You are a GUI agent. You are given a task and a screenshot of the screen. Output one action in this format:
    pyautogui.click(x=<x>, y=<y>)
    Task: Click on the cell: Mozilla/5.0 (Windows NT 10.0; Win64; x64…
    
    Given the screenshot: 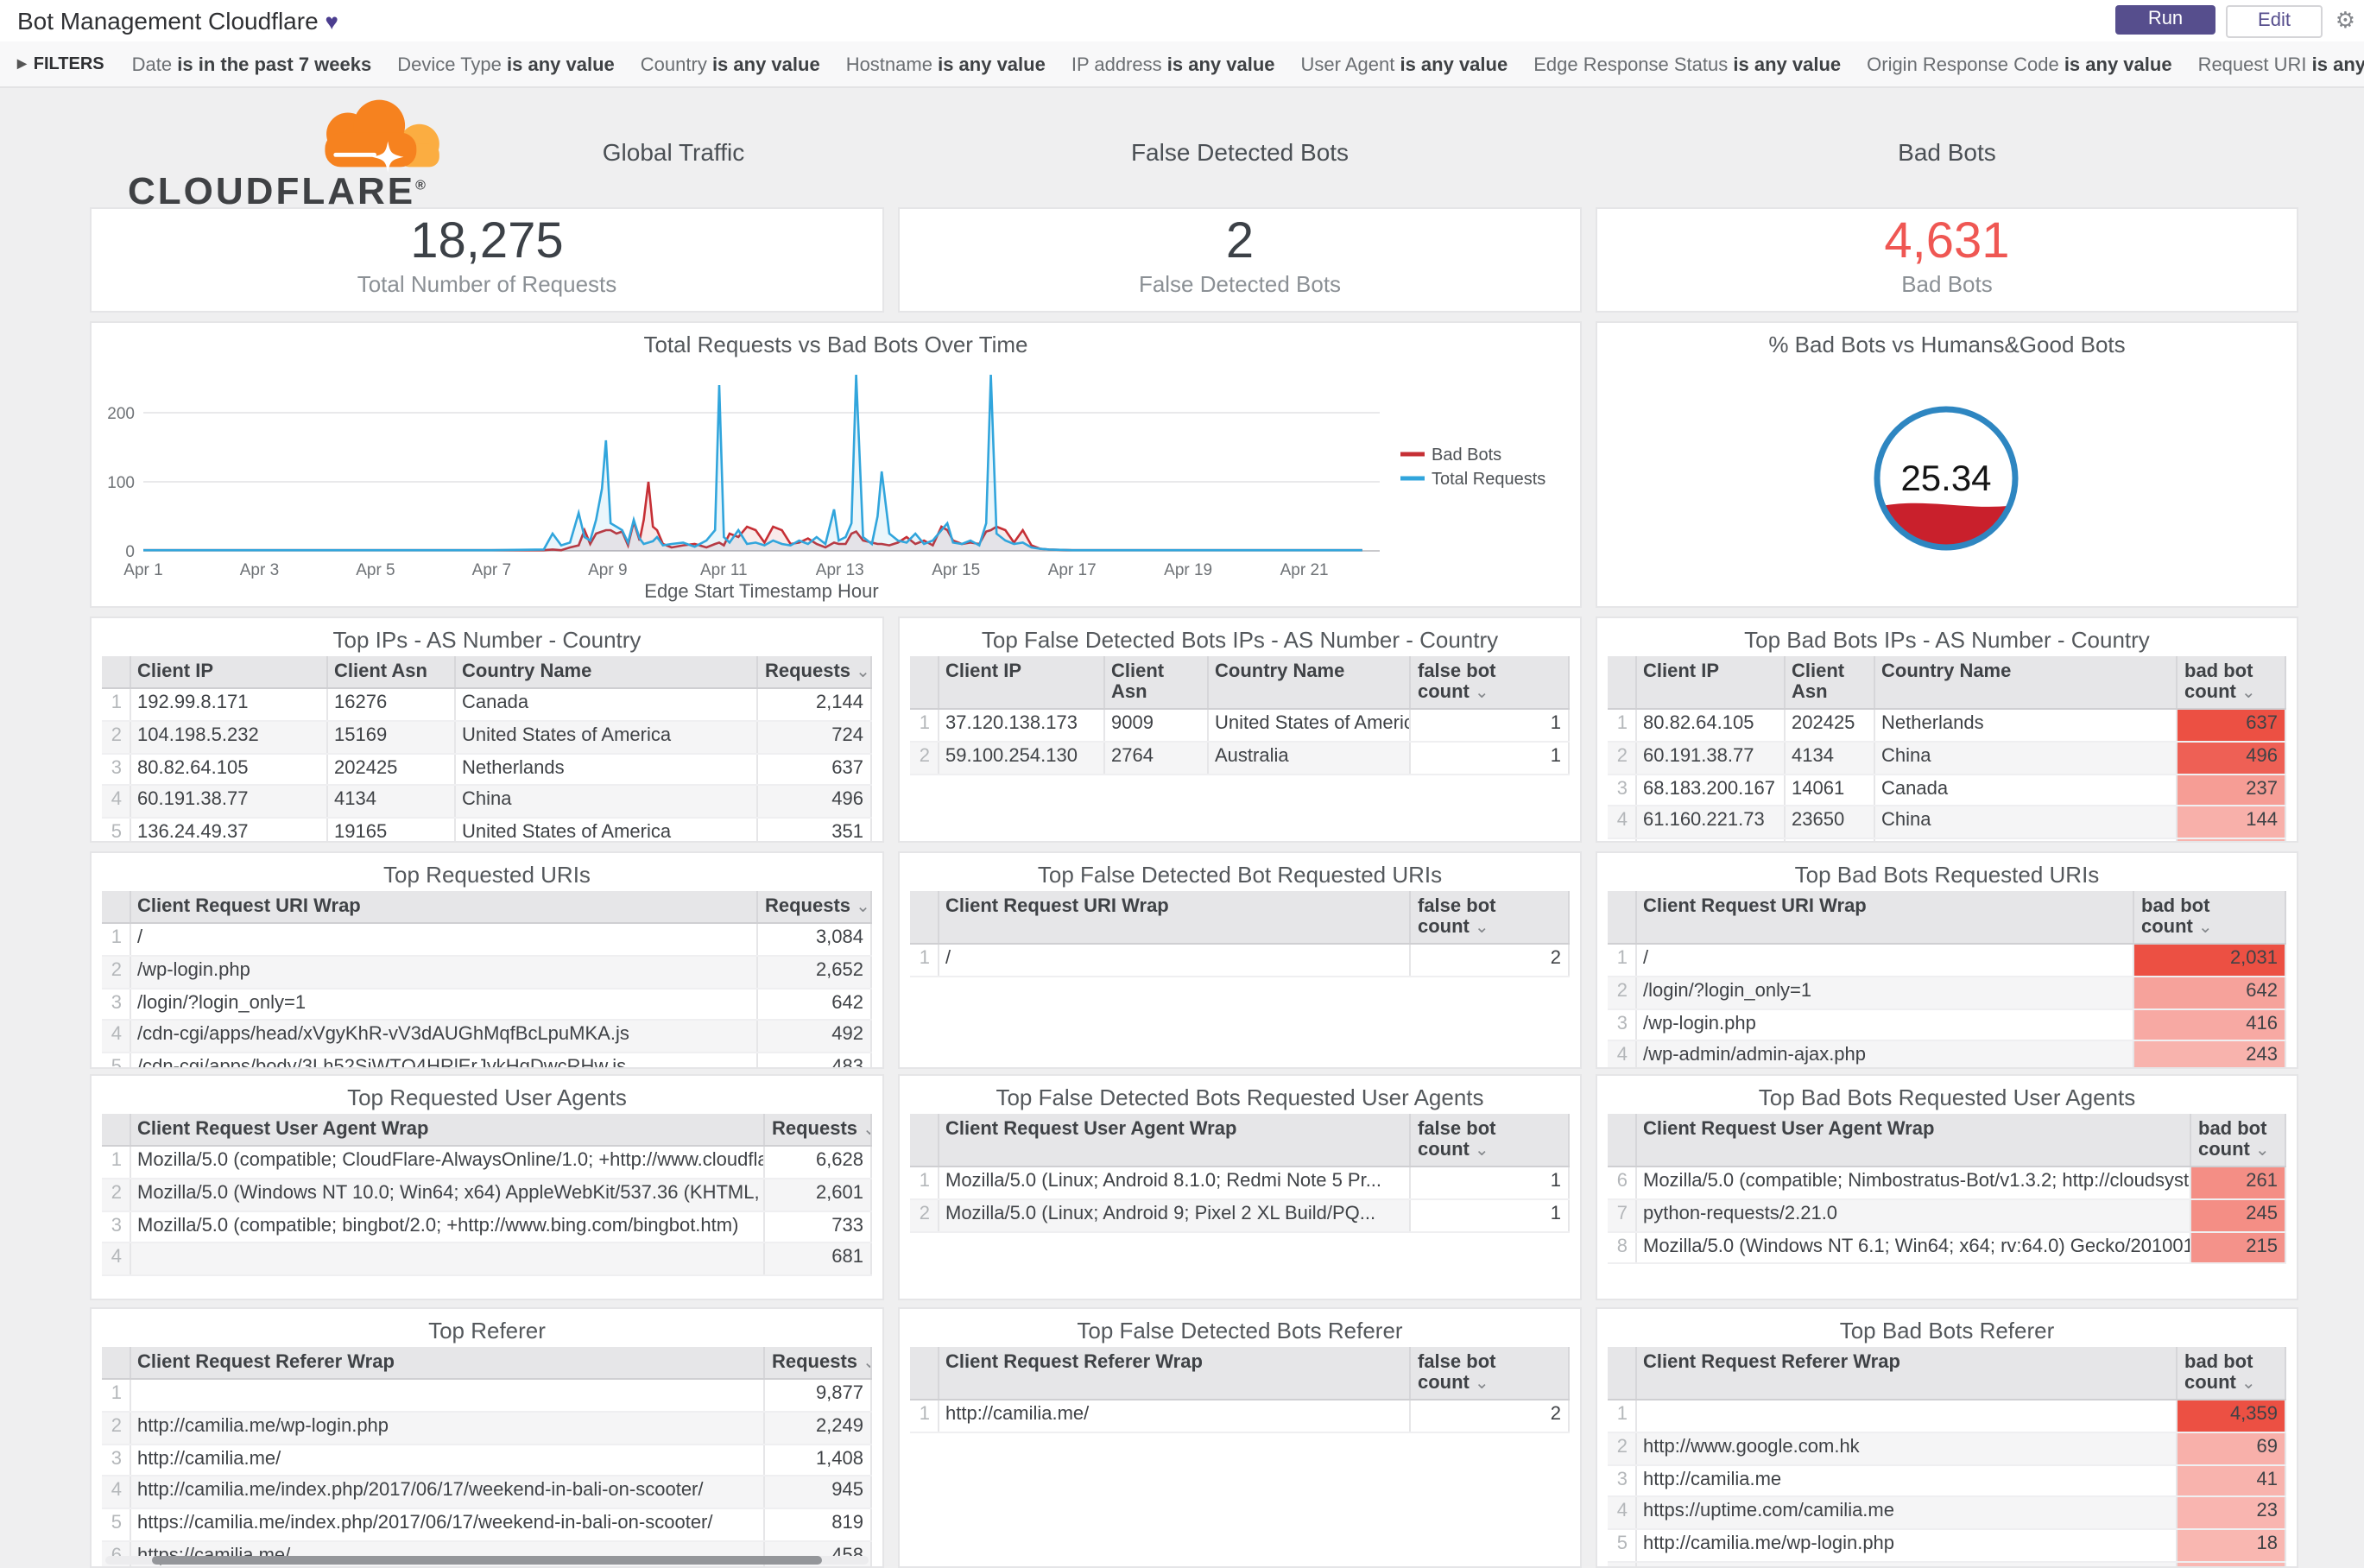 What is the action you would take?
    pyautogui.click(x=448, y=1195)
    